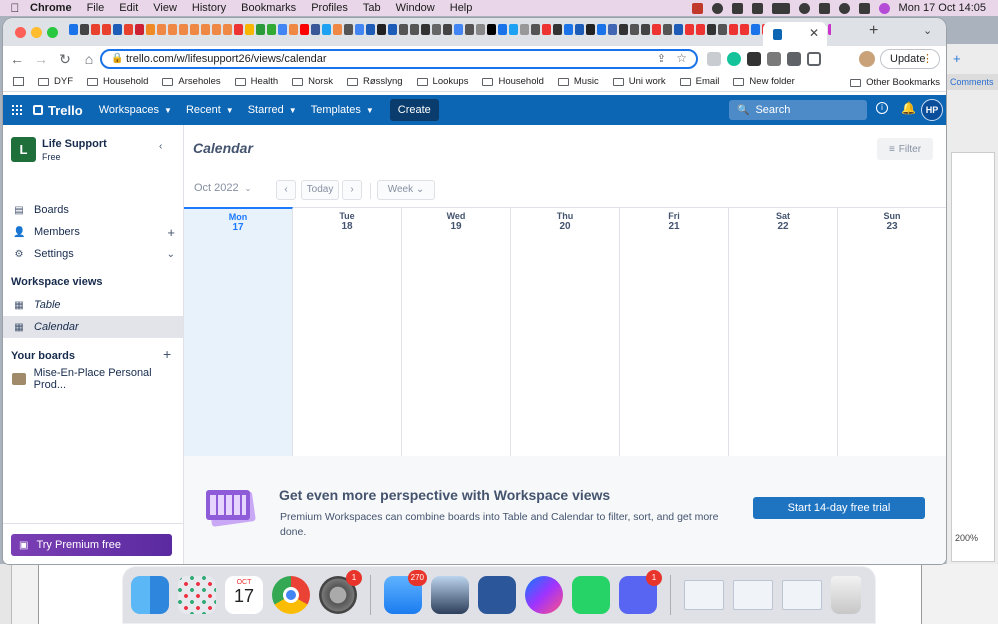 Image resolution: width=998 pixels, height=624 pixels. Describe the element at coordinates (757, 8) in the screenshot. I see `bluetooth-icon` at that location.